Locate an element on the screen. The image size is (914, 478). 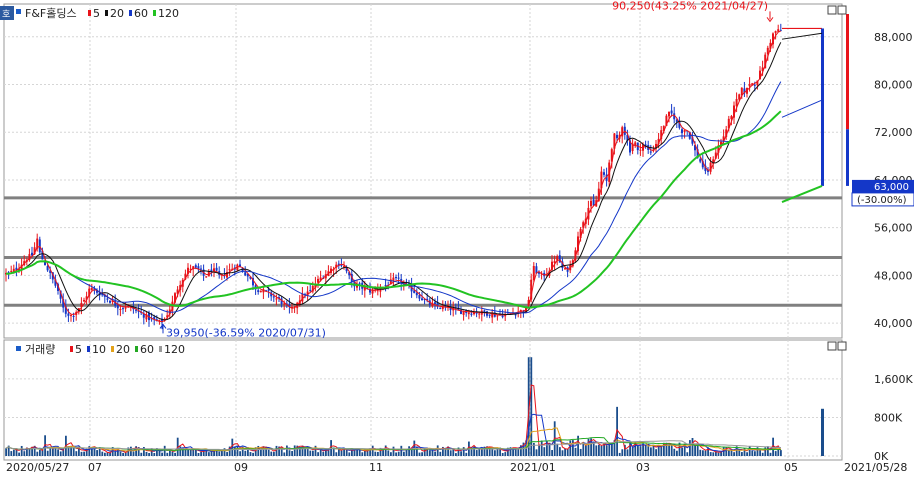
price-tick-label: 48,000 is located at coordinates (893, 275).